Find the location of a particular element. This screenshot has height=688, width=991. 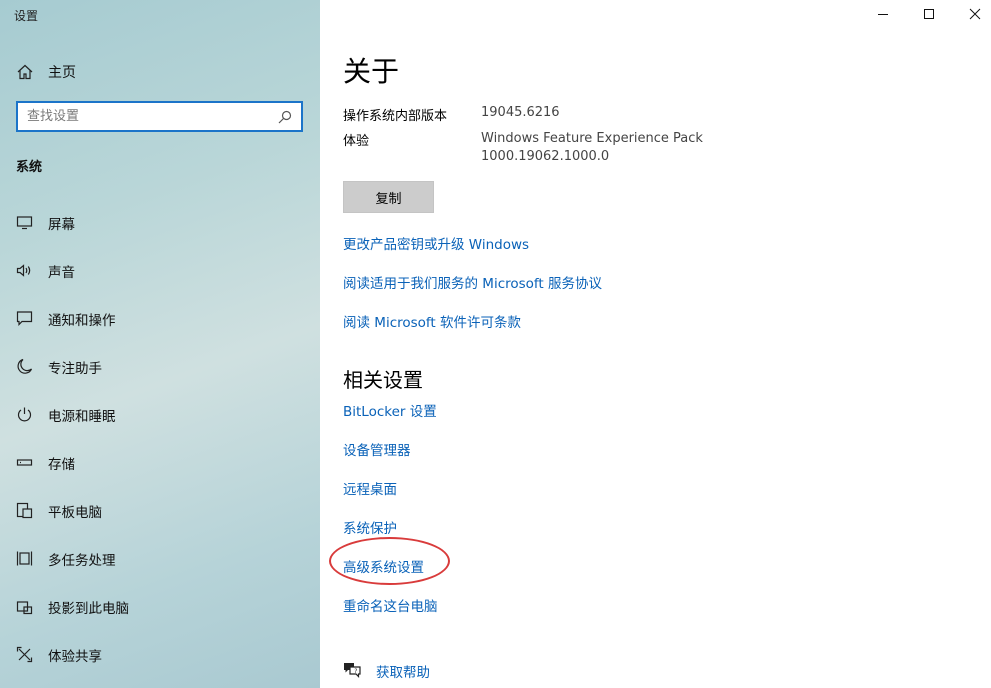

power-icon is located at coordinates (24, 414).